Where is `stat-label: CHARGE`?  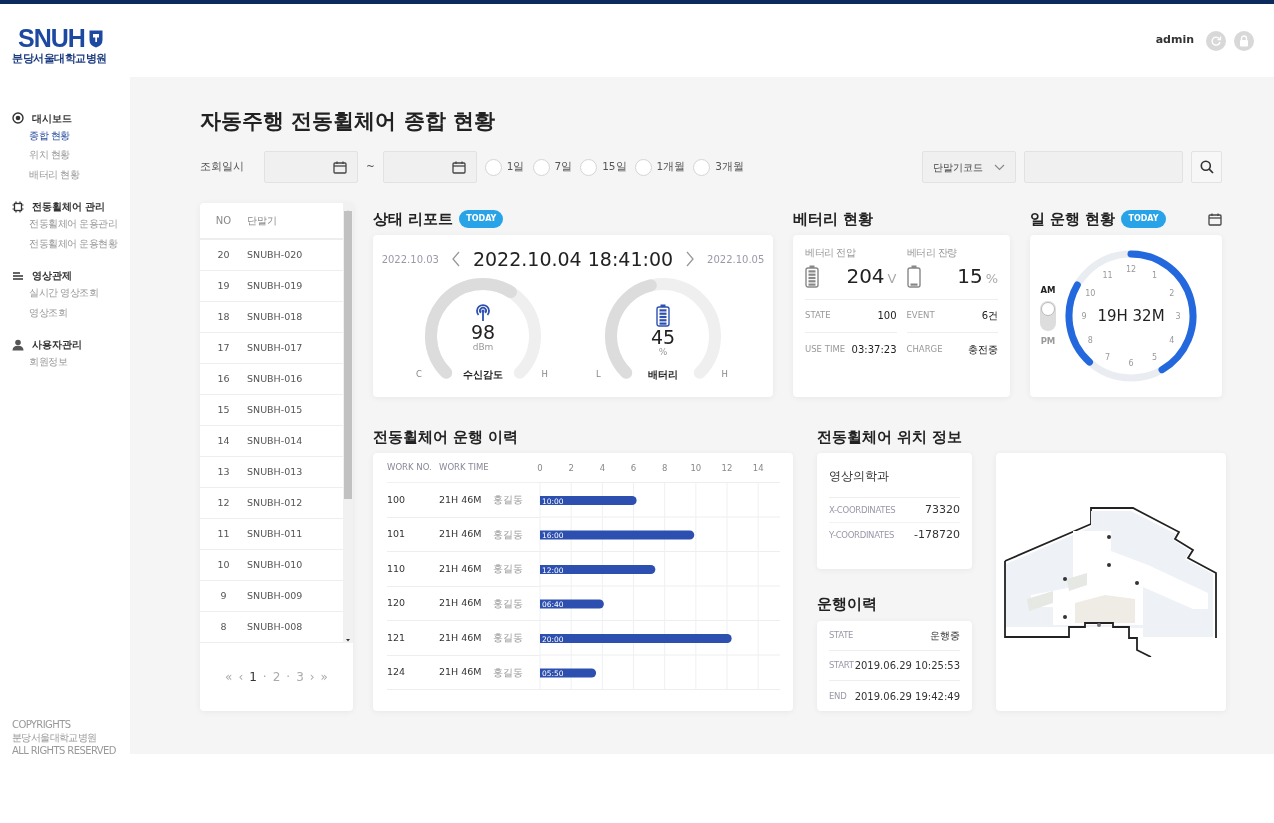
stat-label: CHARGE is located at coordinates (924, 349).